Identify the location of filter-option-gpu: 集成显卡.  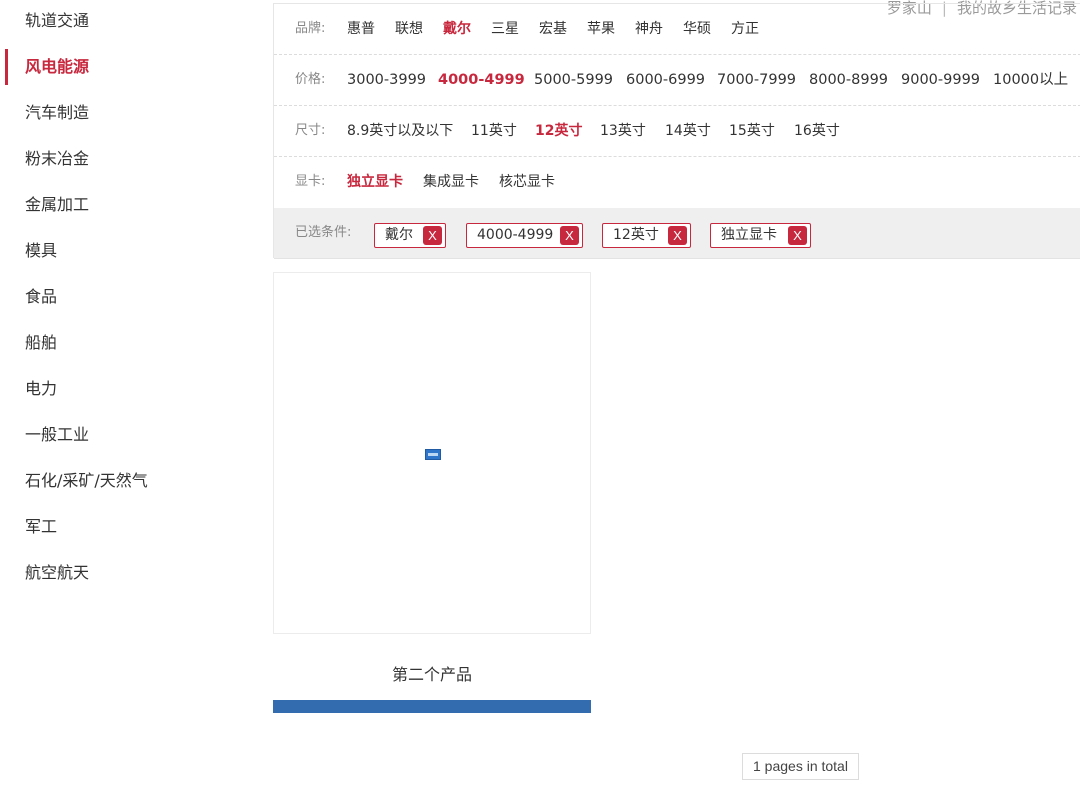
(451, 182).